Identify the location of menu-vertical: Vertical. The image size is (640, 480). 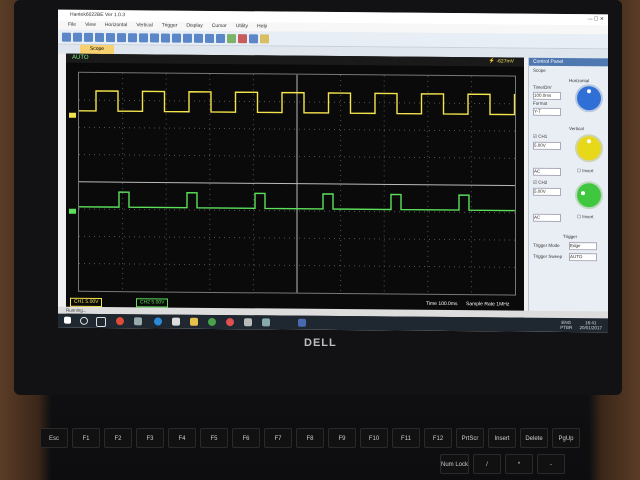
(144, 25).